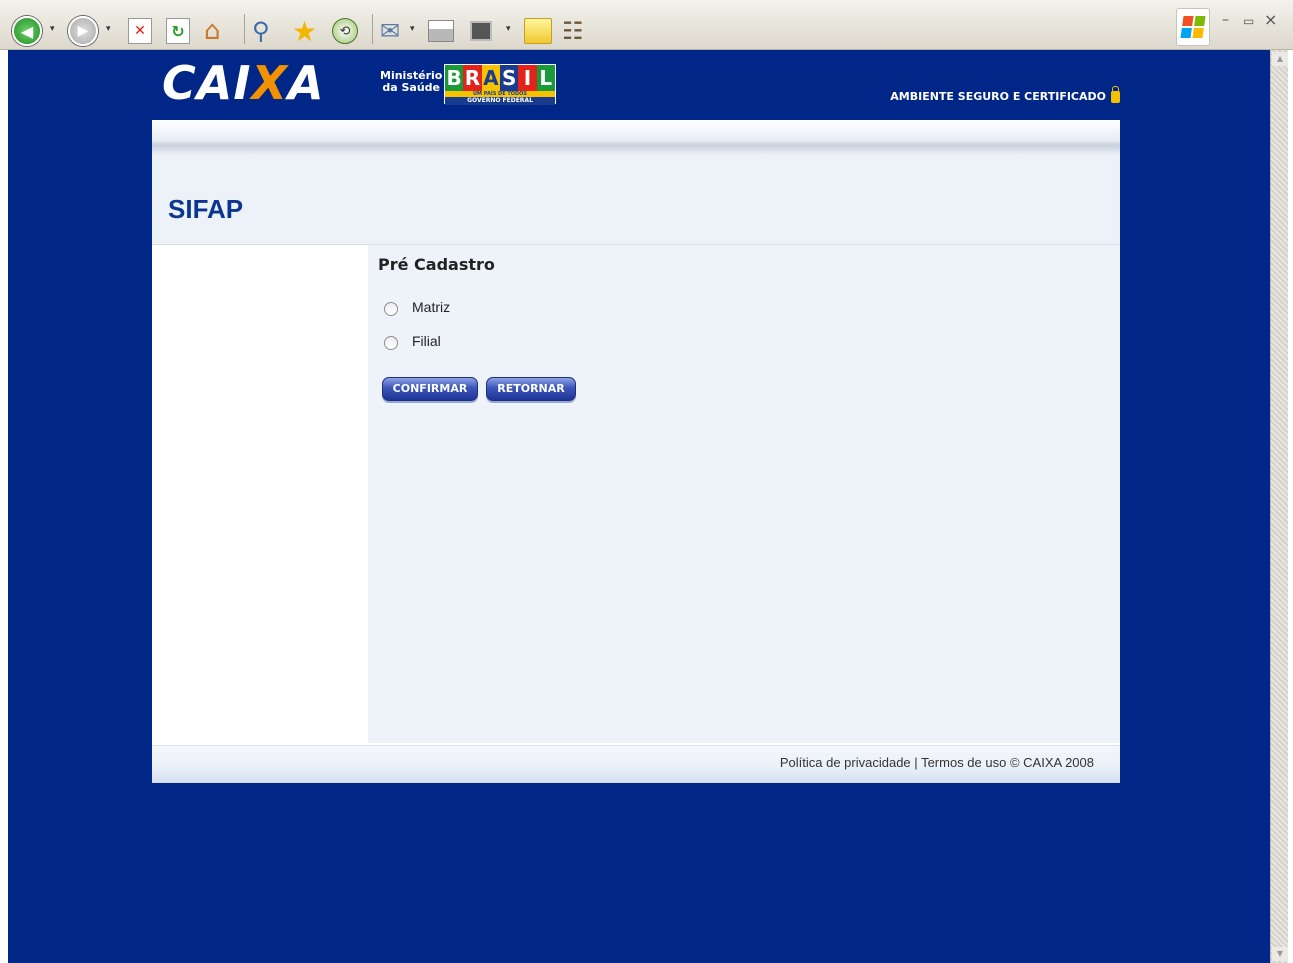  I want to click on edit-icon, so click(481, 31).